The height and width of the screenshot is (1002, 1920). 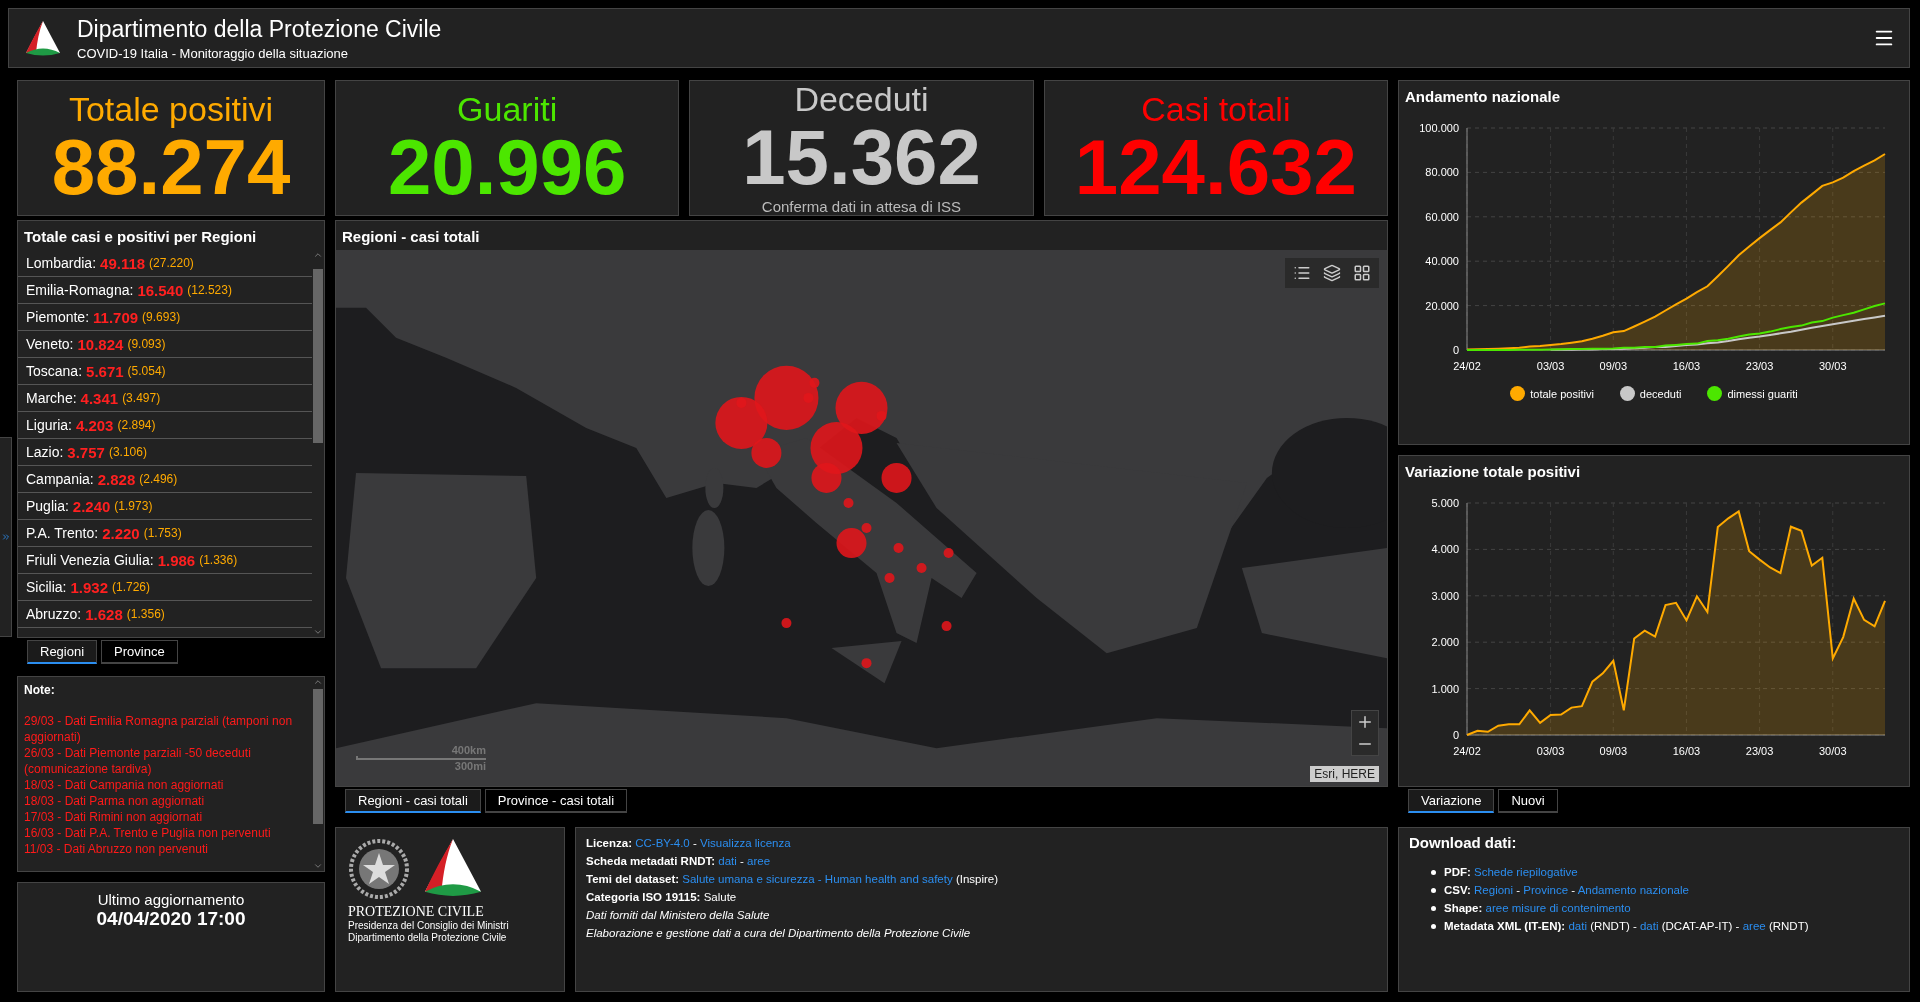 I want to click on stat-label: Guariti, so click(x=507, y=109).